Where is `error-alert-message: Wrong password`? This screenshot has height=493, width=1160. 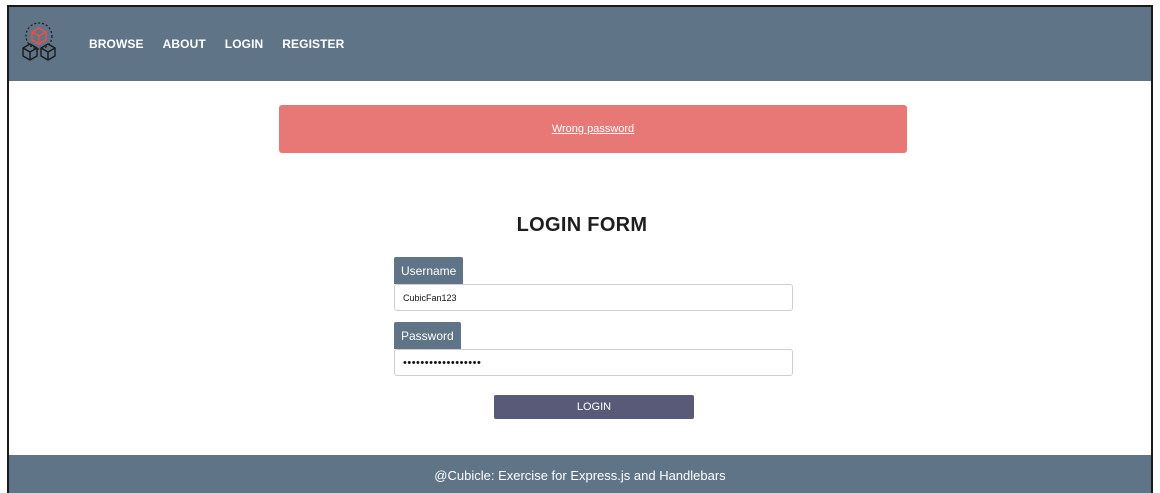 error-alert-message: Wrong password is located at coordinates (593, 129).